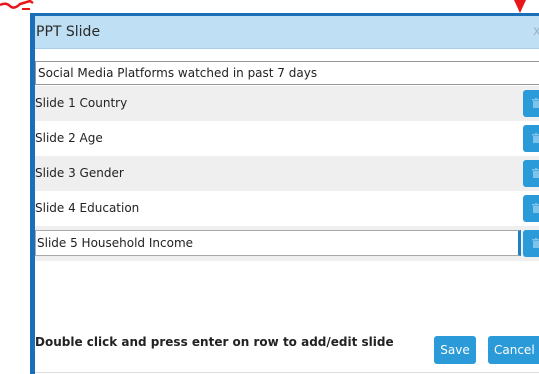  I want to click on save-button: Save, so click(455, 350).